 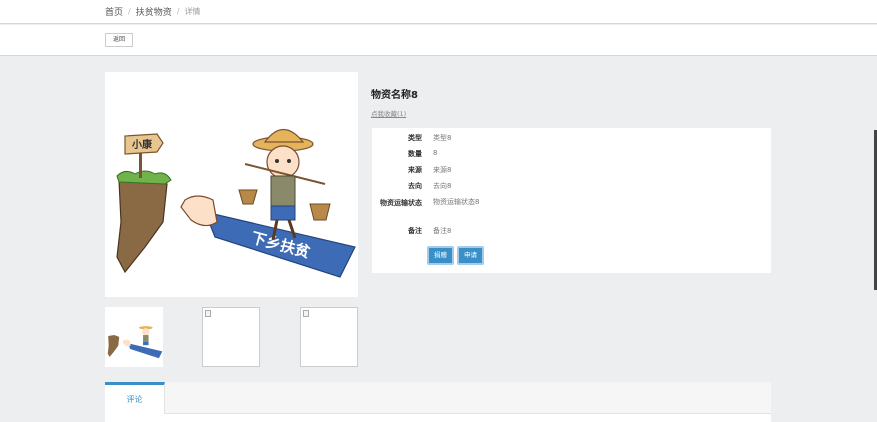 I want to click on donate-button: 捐赠, so click(x=440, y=255).